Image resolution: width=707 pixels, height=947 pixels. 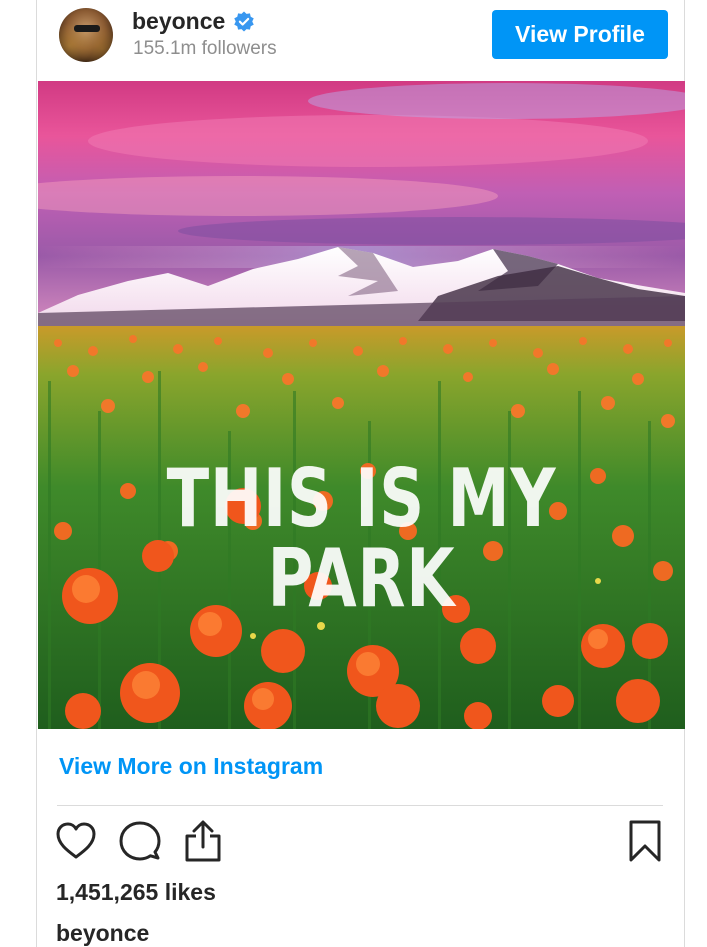 I want to click on username-row: beyonce, so click(x=193, y=21).